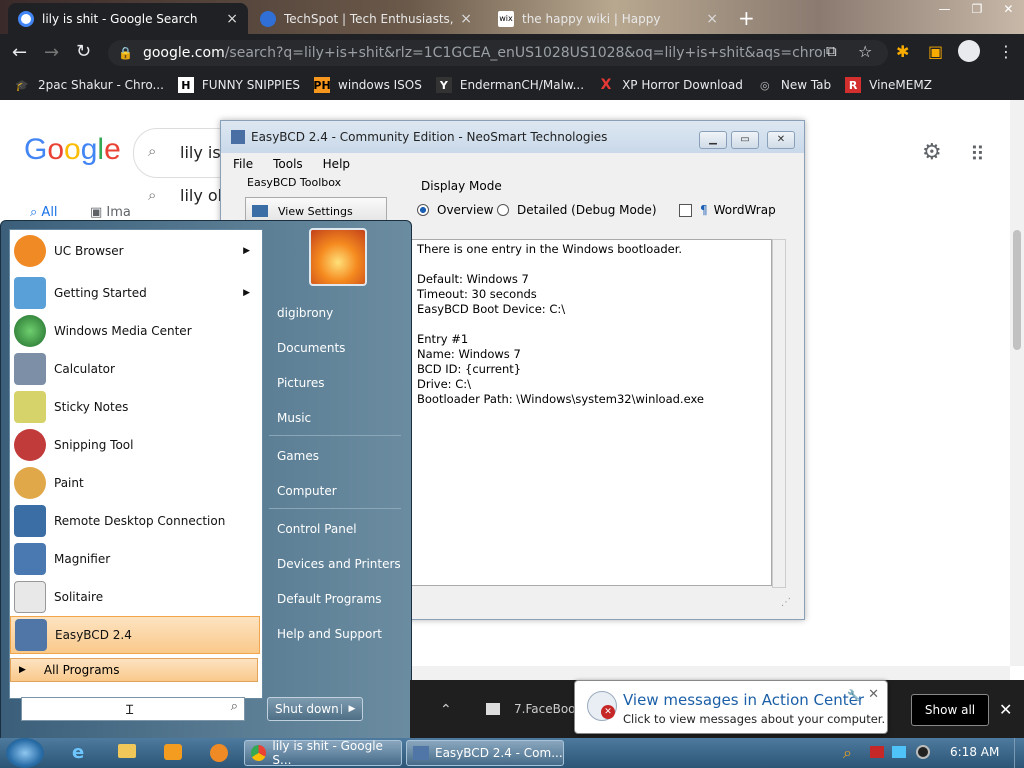 The image size is (1024, 768). Describe the element at coordinates (19, 52) in the screenshot. I see `back-icon: ←` at that location.